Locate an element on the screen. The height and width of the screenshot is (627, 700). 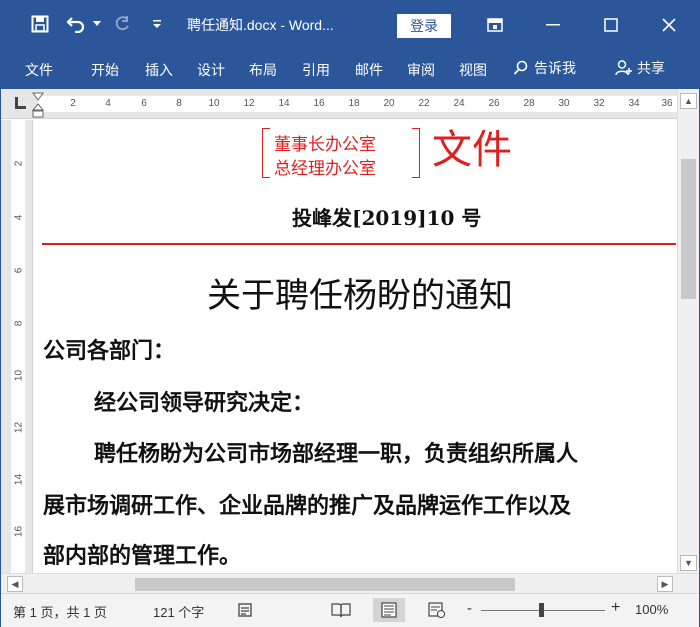
vertical-ruler-number: 10 is located at coordinates (19, 375).